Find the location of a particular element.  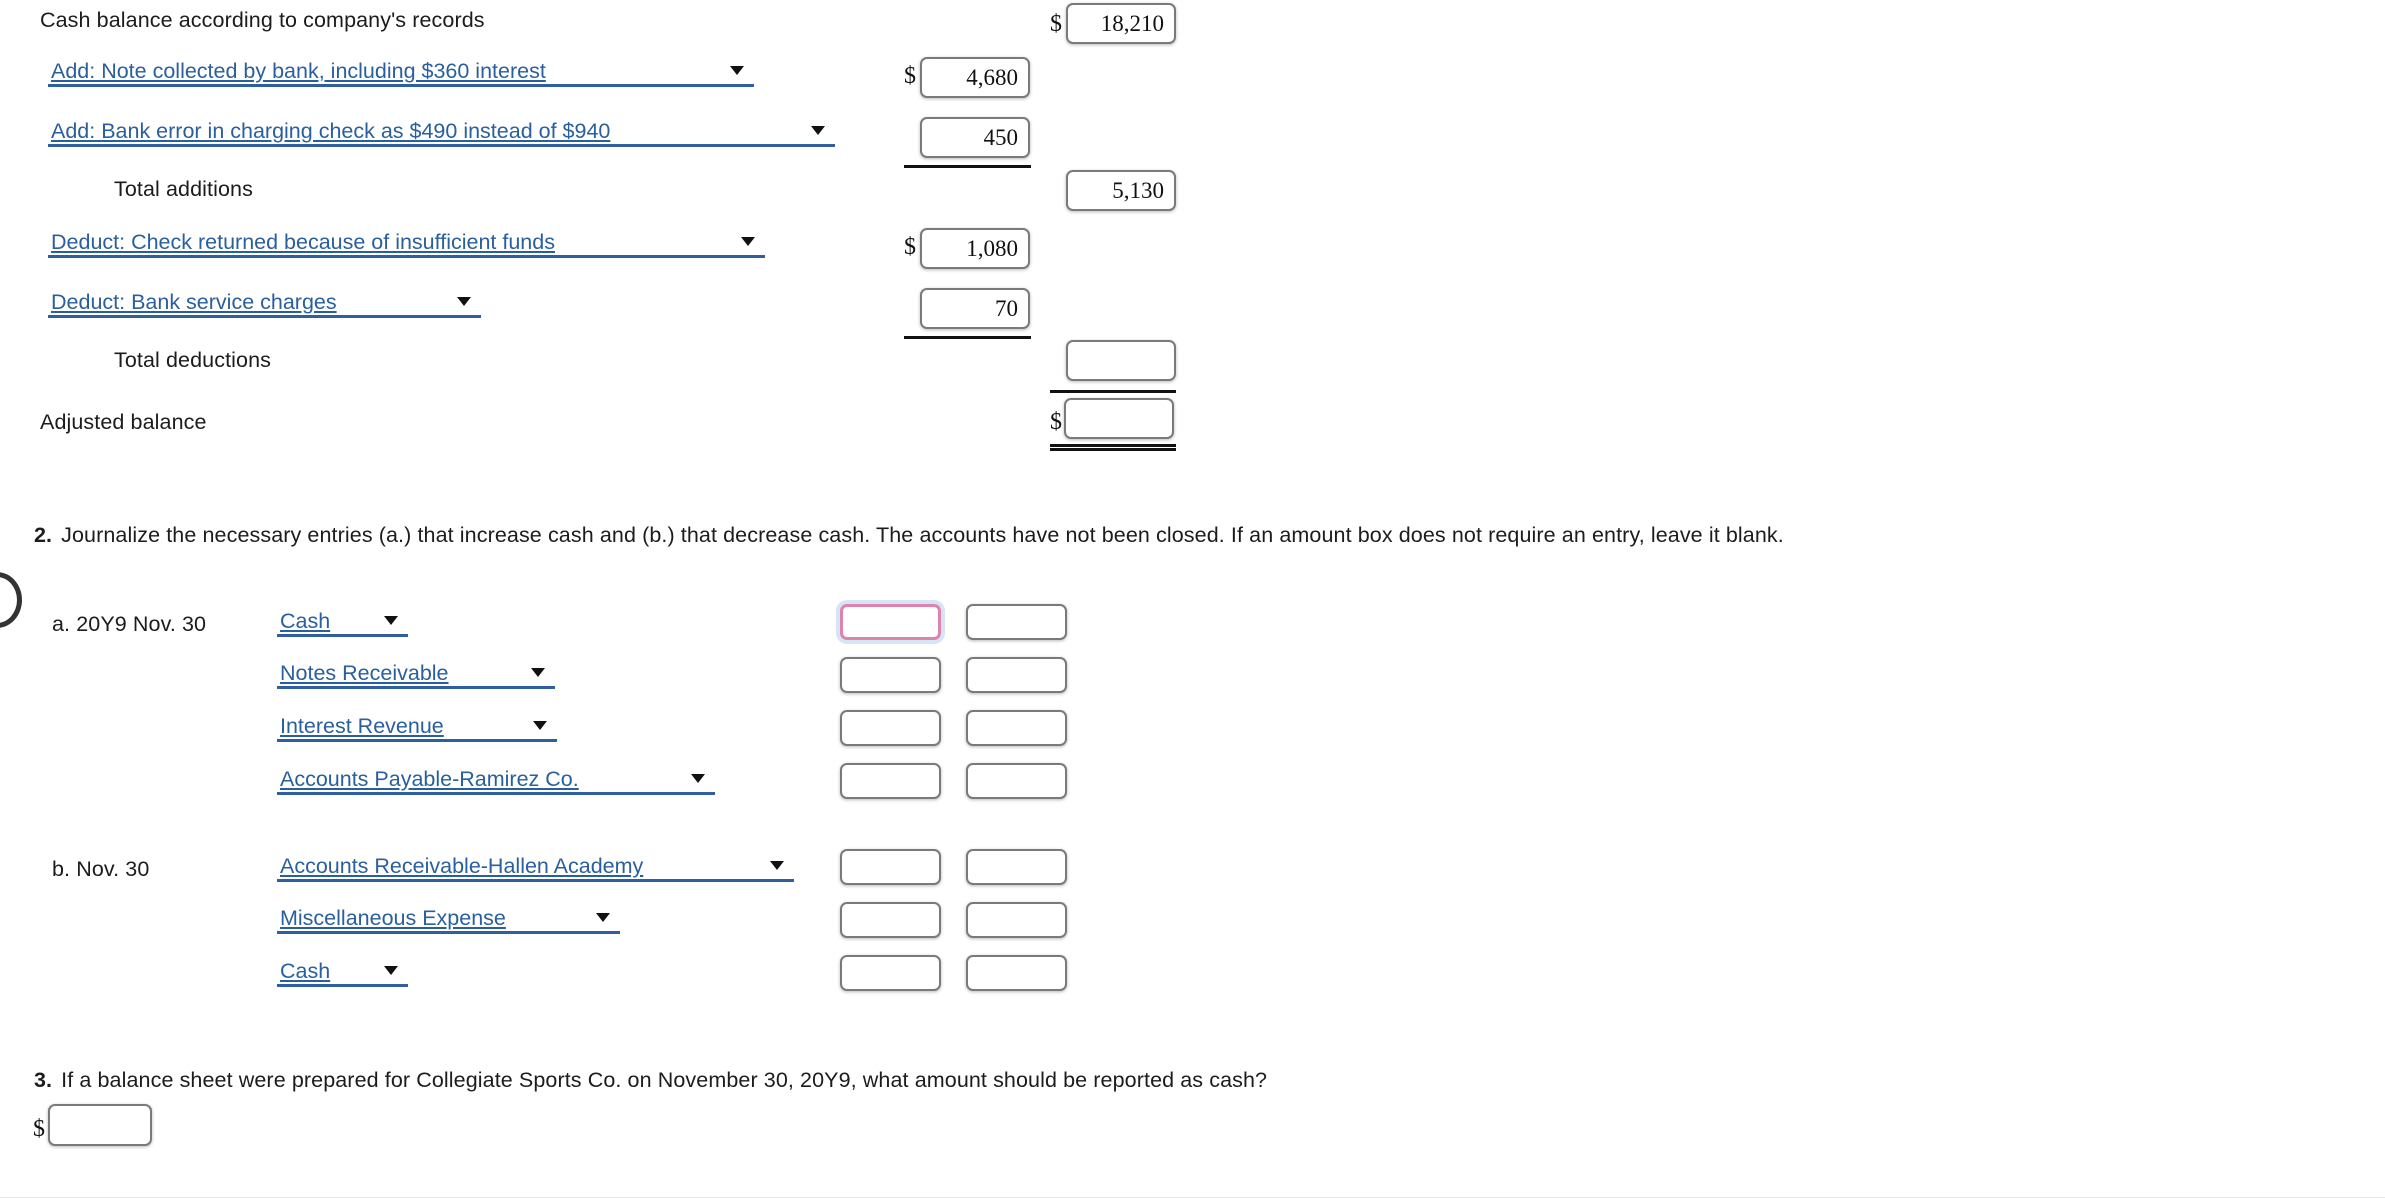

left-edge-arc-decoration is located at coordinates (11, 600).